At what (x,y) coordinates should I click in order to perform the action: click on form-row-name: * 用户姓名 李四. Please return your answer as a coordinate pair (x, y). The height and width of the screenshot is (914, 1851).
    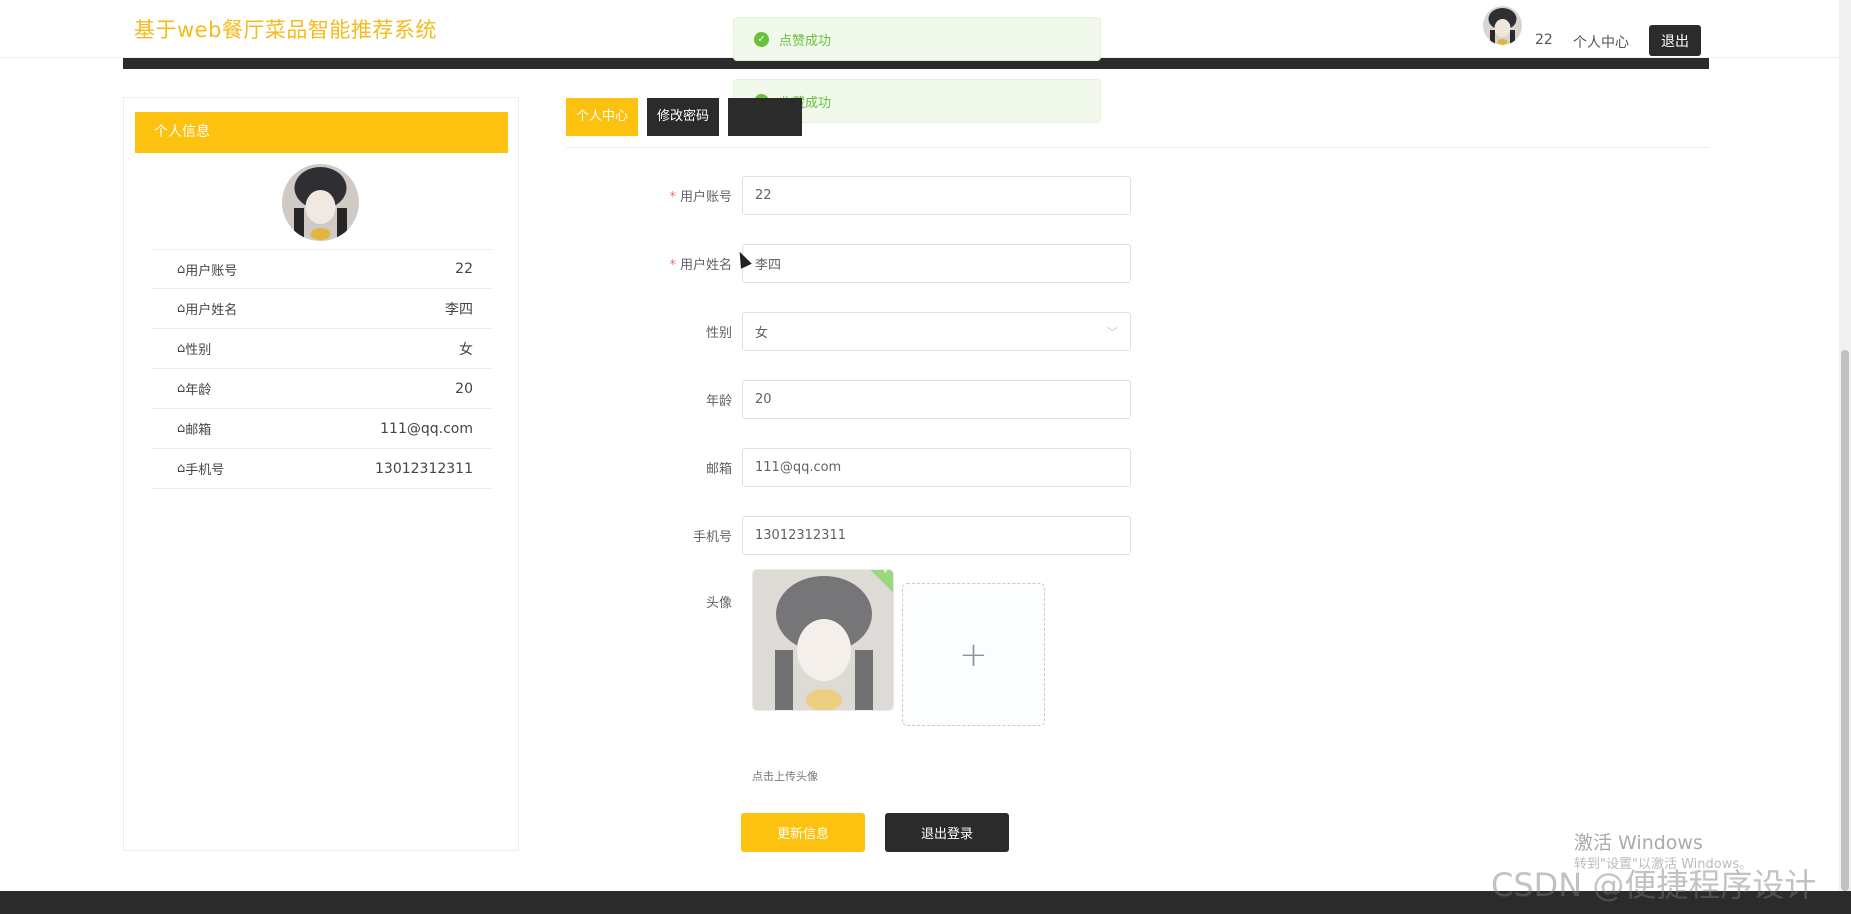
    Looking at the image, I should click on (885, 263).